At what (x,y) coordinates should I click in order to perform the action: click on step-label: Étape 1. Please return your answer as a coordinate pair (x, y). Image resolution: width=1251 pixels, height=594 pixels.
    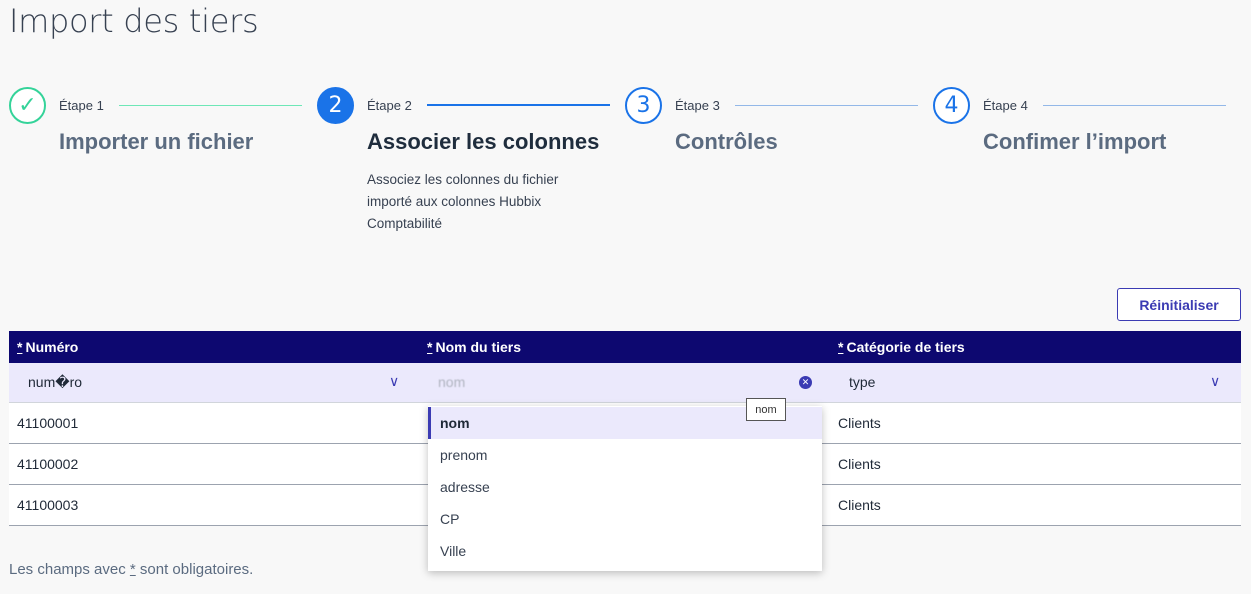
    Looking at the image, I should click on (81, 105).